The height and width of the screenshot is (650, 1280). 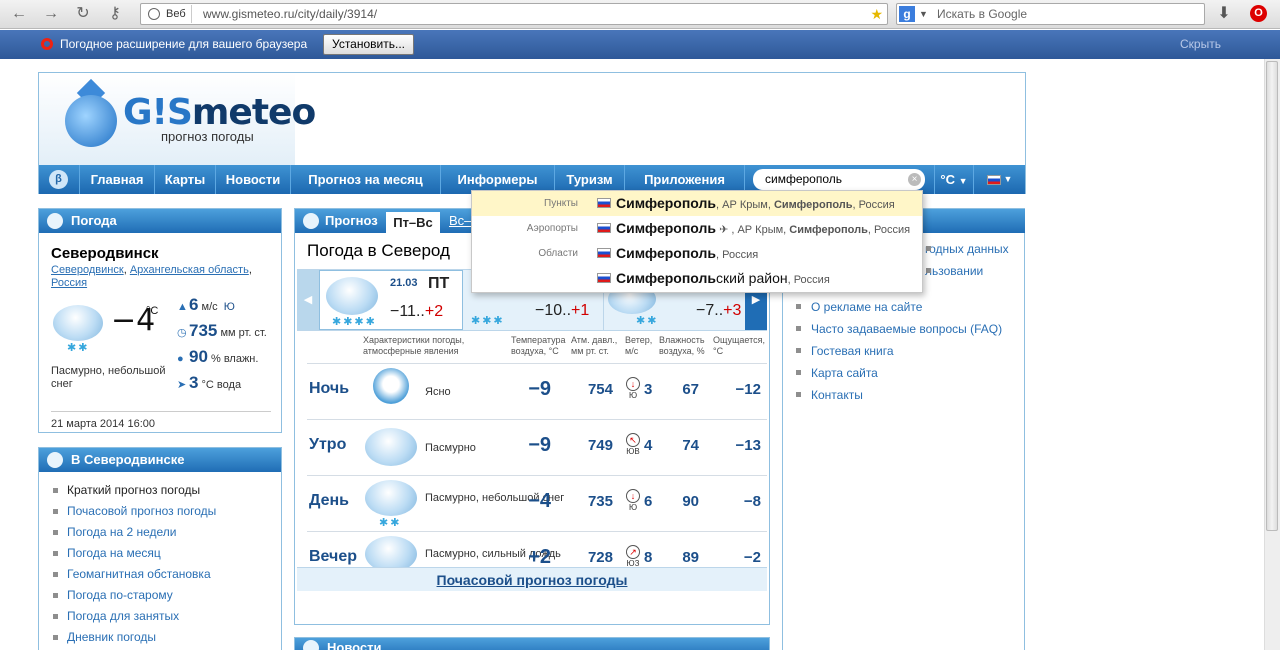 I want to click on fish-icon: ➤, so click(x=182, y=385).